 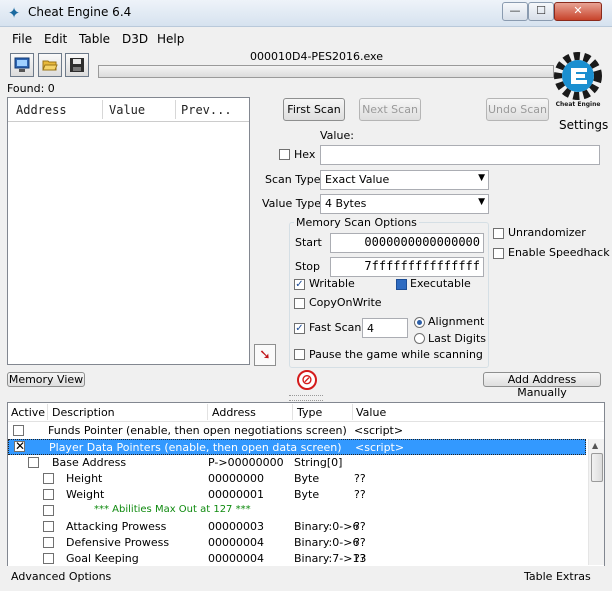 What do you see at coordinates (379, 430) in the screenshot?
I see `row-value: <script>` at bounding box center [379, 430].